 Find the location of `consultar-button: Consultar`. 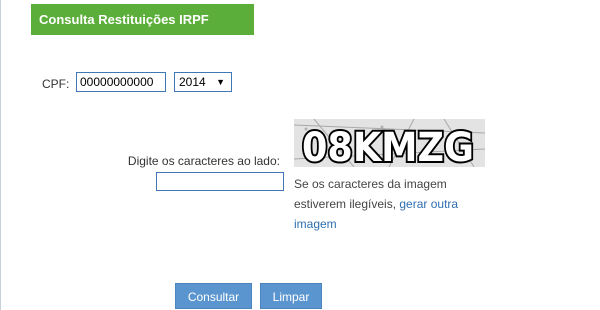

consultar-button: Consultar is located at coordinates (213, 296).